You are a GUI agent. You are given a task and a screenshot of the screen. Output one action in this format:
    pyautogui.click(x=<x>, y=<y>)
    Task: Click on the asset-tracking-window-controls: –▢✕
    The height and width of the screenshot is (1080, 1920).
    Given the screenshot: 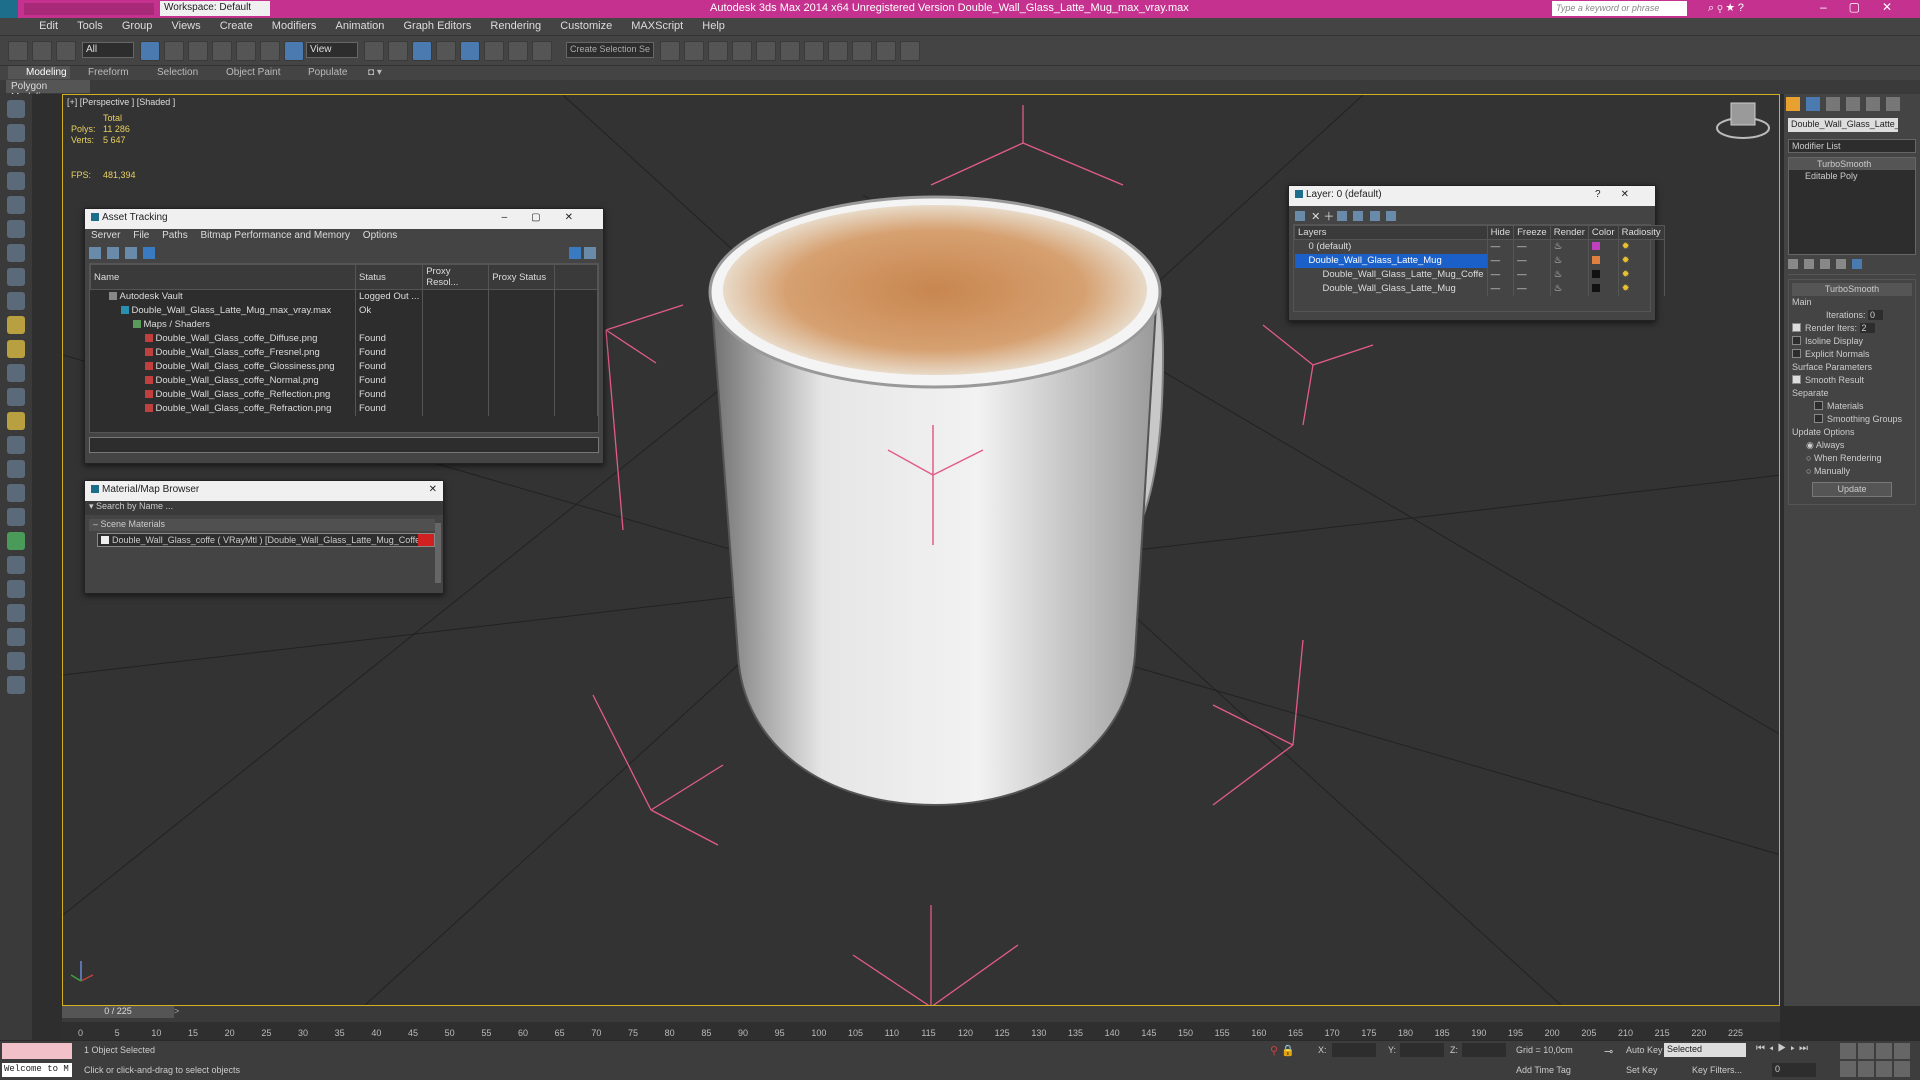 What is the action you would take?
    pyautogui.click(x=549, y=217)
    